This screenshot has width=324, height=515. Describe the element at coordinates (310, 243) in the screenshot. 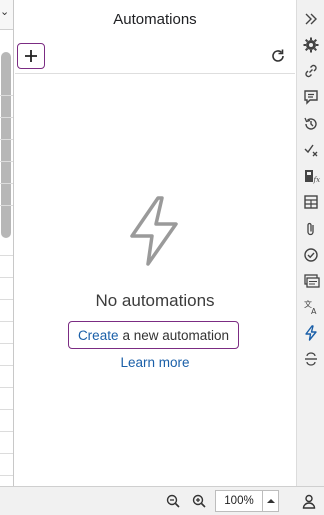

I see `right-sidebar: fx 文 A` at that location.